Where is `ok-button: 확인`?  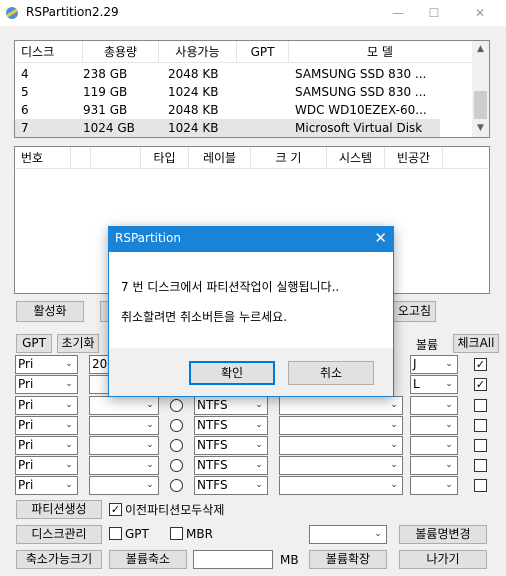 ok-button: 확인 is located at coordinates (232, 373).